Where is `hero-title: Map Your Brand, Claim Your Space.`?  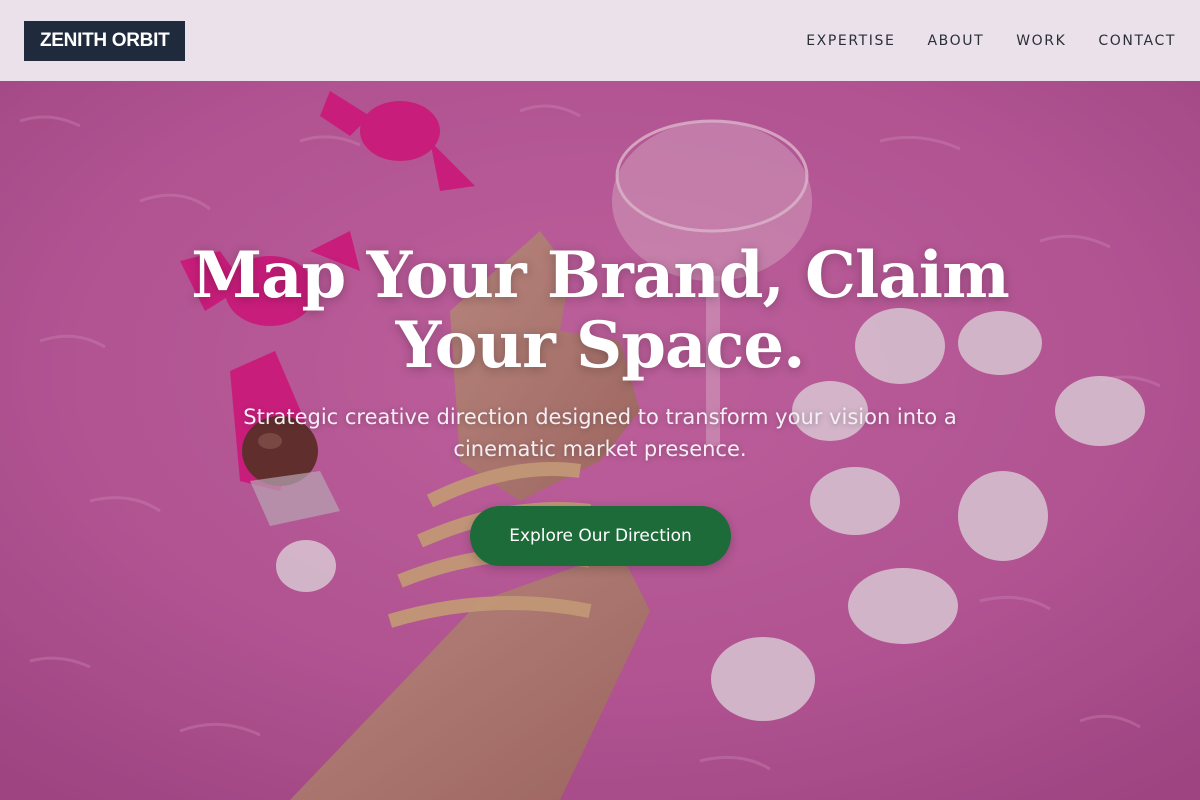 hero-title: Map Your Brand, Claim Your Space. is located at coordinates (600, 311).